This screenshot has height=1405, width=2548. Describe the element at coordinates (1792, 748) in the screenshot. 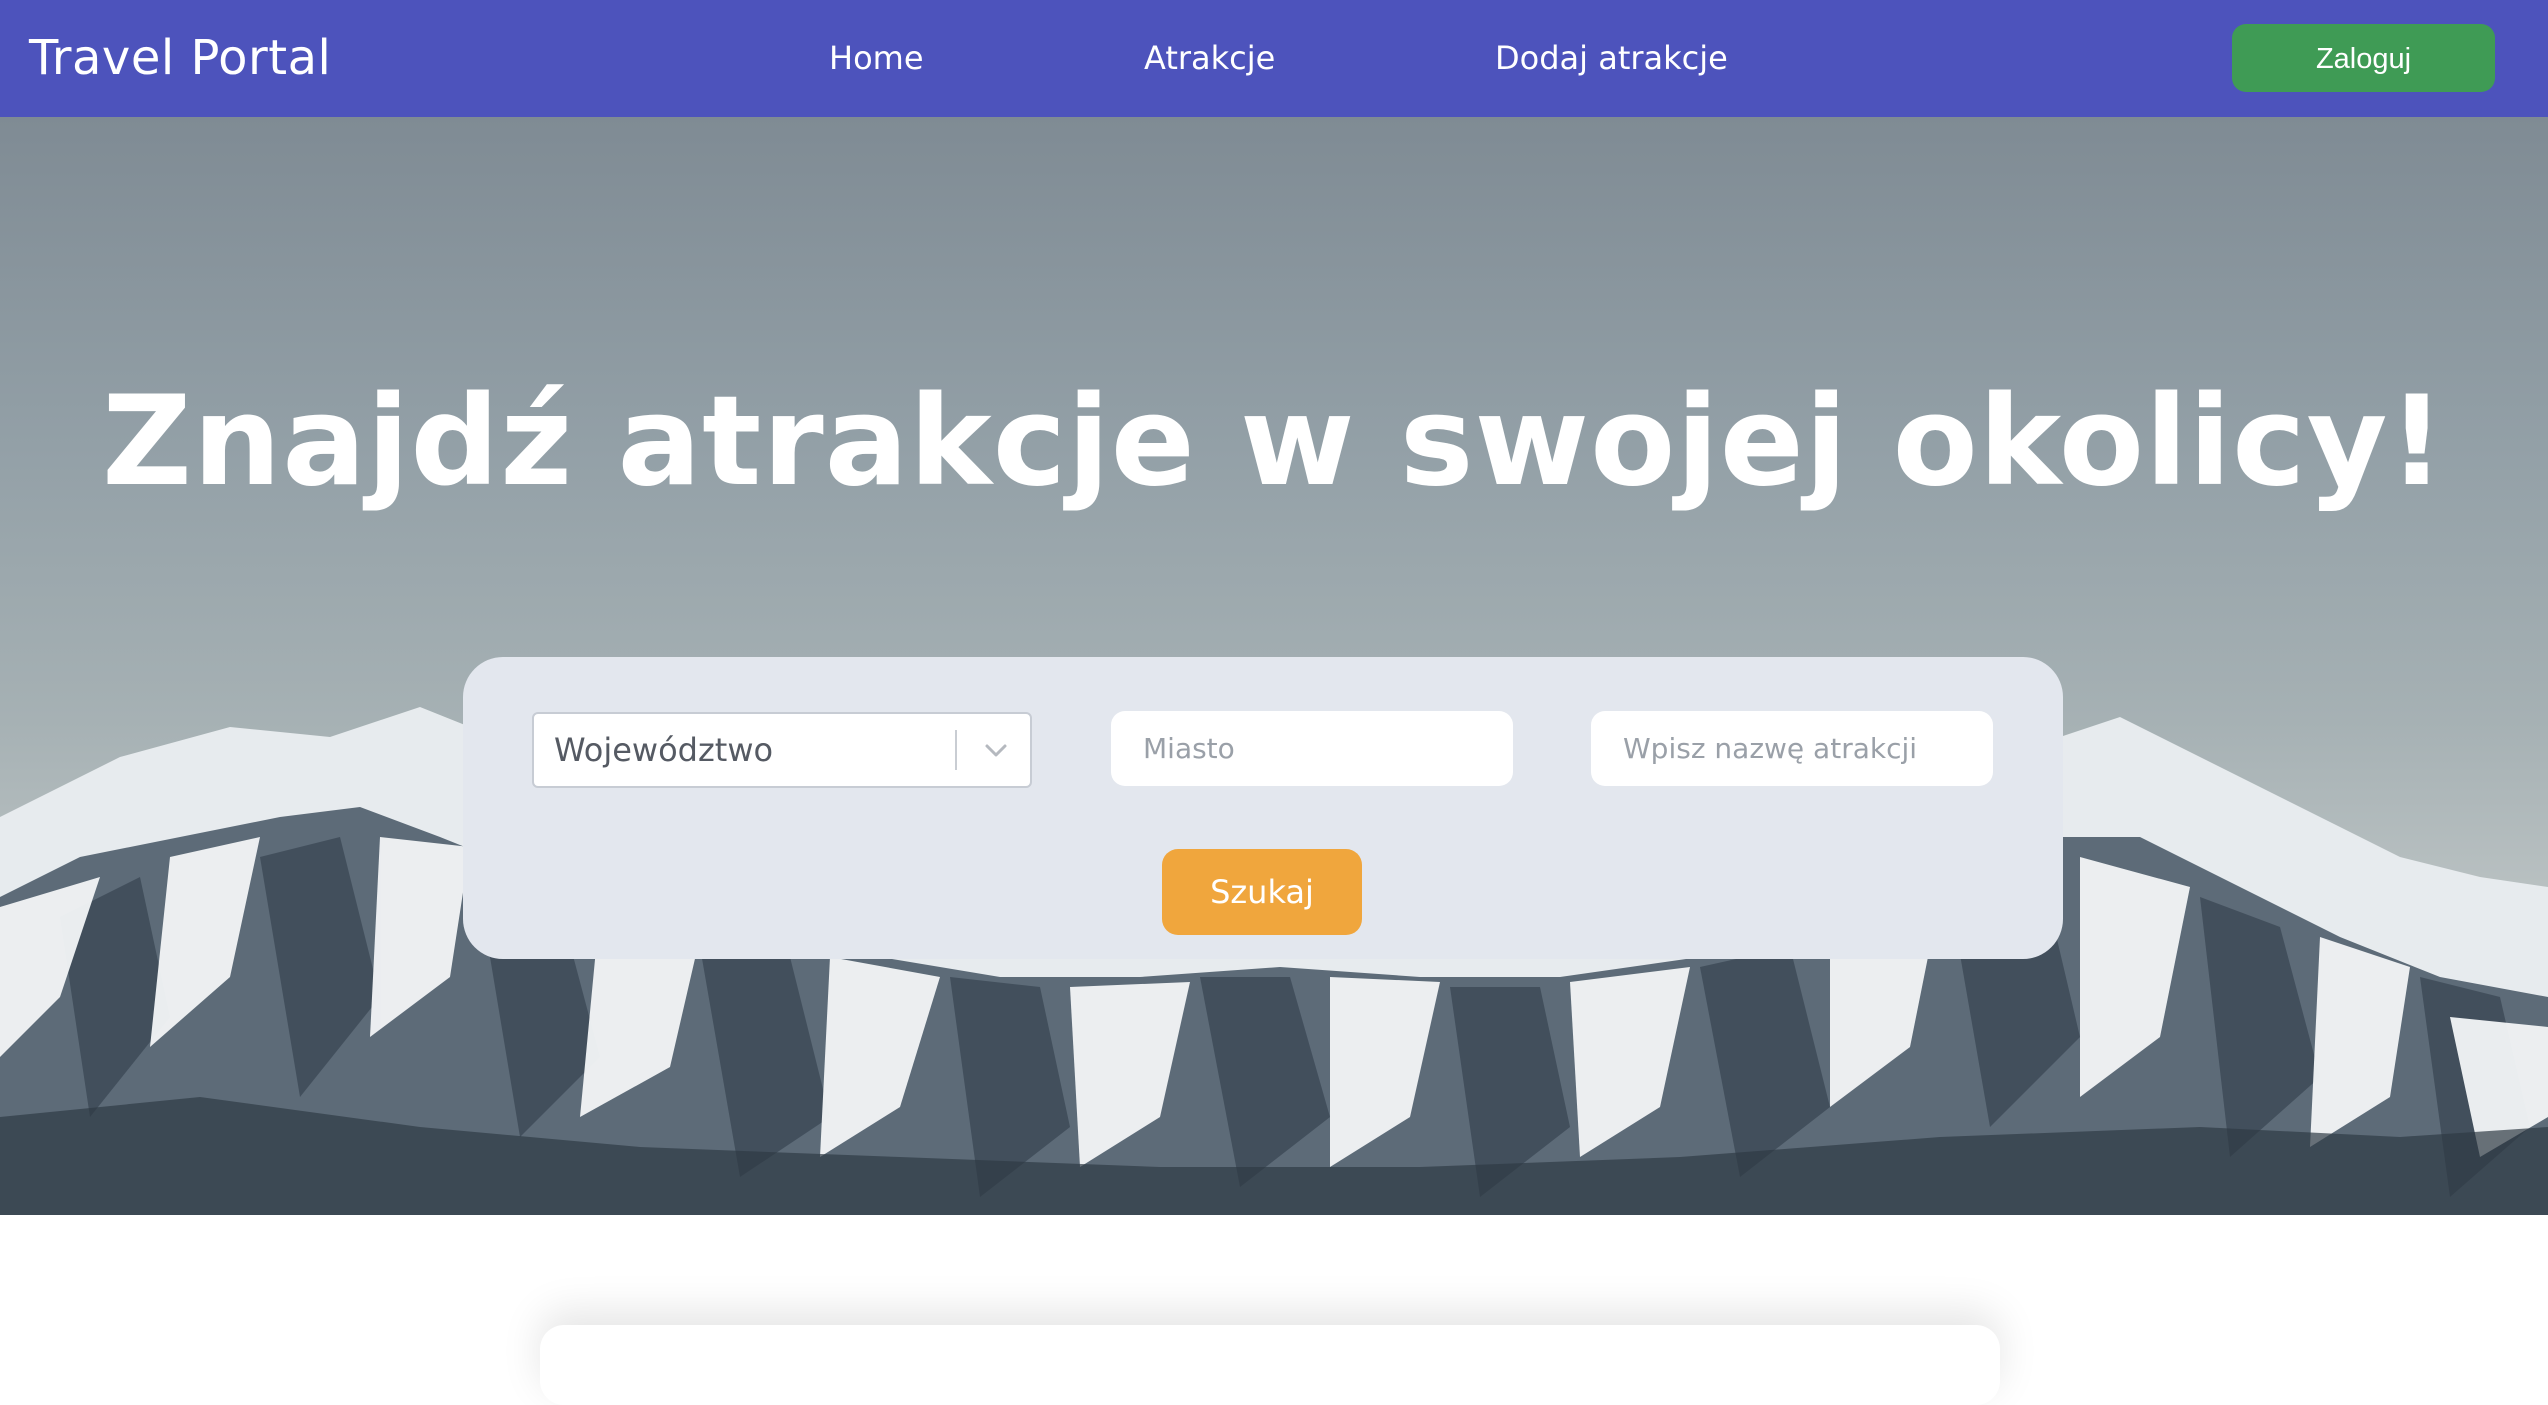

I see `attraction-name-input` at that location.